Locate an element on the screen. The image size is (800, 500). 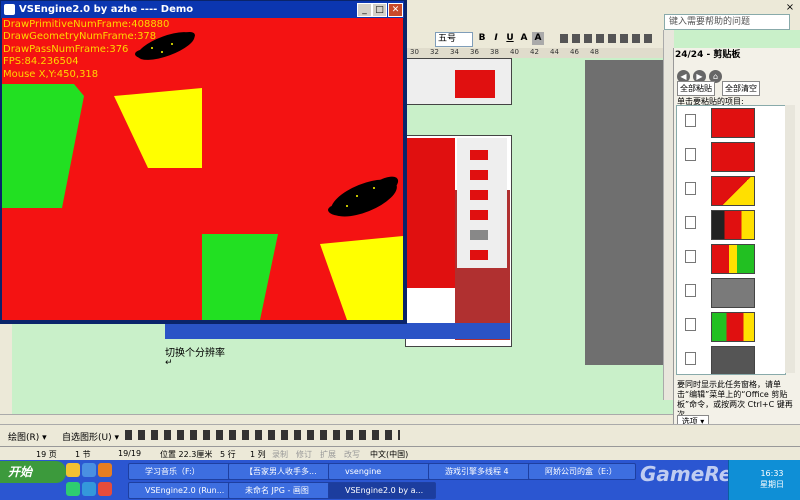
ruler-tick: 40 is located at coordinates (514, 52).